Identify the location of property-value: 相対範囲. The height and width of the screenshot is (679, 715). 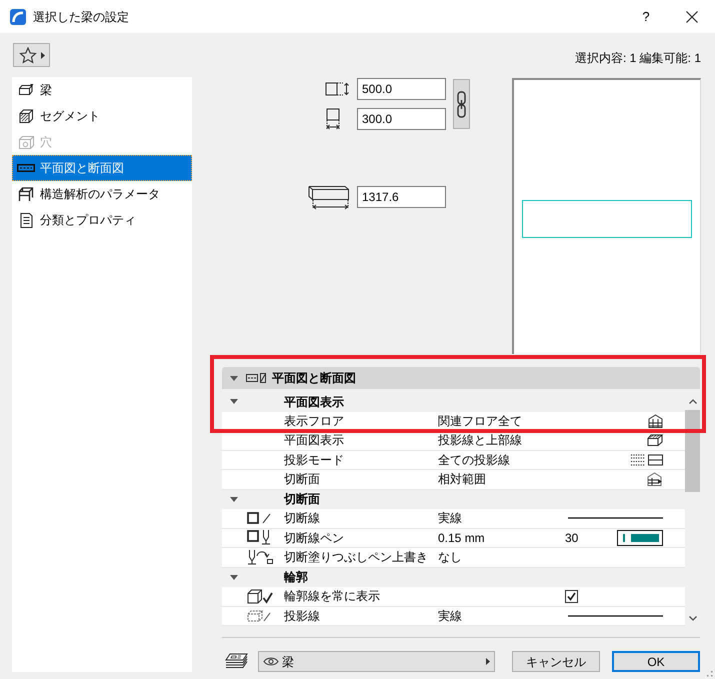
(462, 479).